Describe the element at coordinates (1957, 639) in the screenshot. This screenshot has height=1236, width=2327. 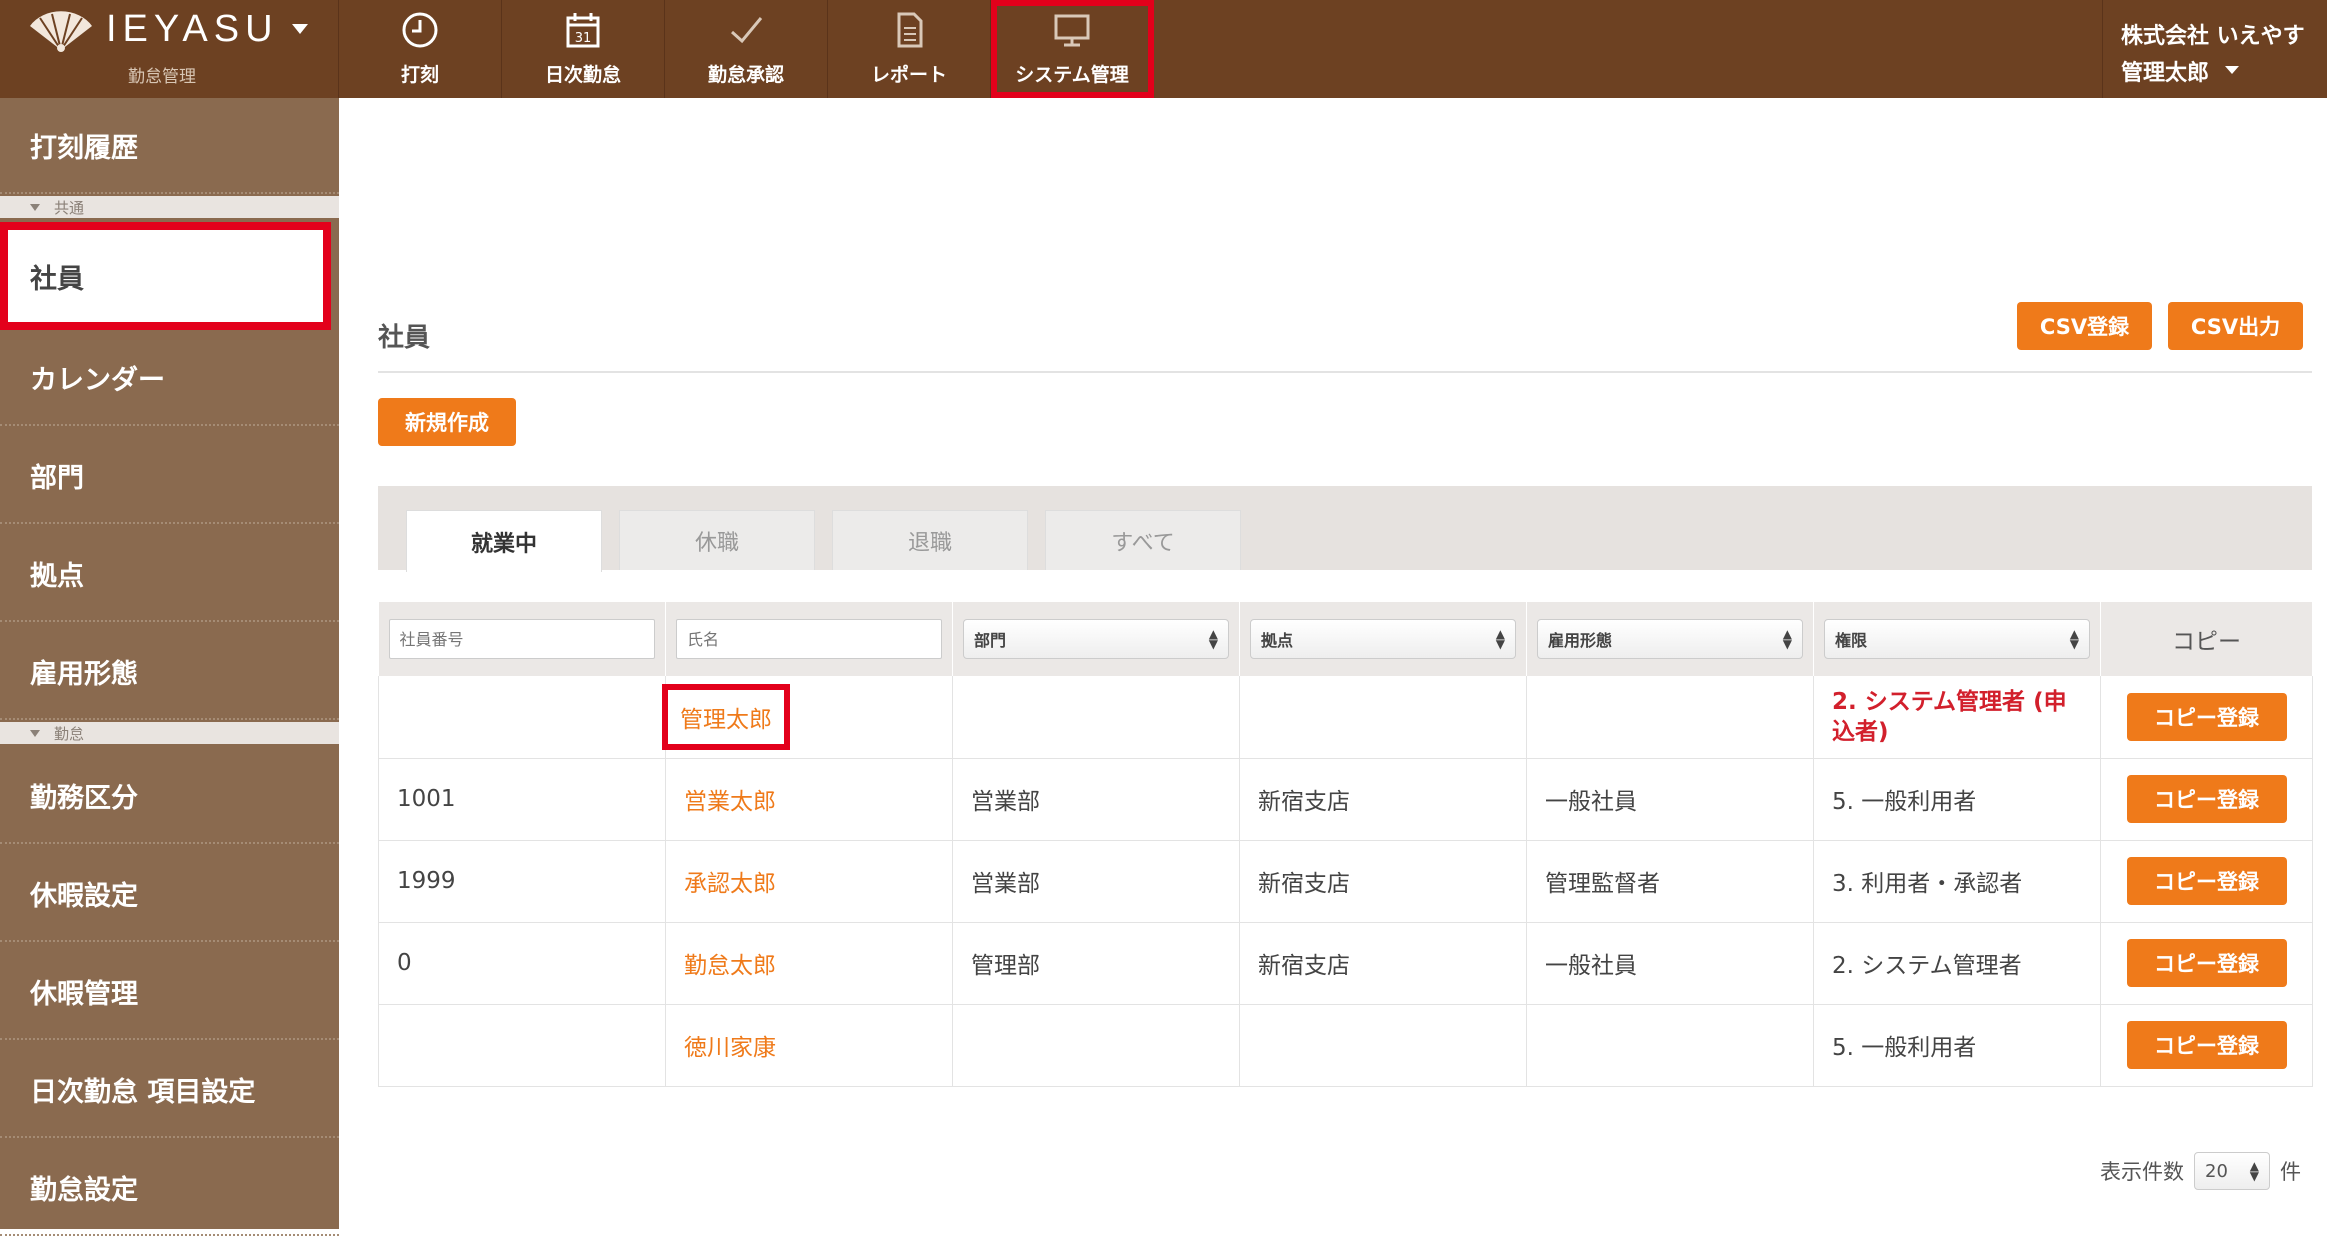
I see `authority-filter-select: 権限 ▲ ▼` at that location.